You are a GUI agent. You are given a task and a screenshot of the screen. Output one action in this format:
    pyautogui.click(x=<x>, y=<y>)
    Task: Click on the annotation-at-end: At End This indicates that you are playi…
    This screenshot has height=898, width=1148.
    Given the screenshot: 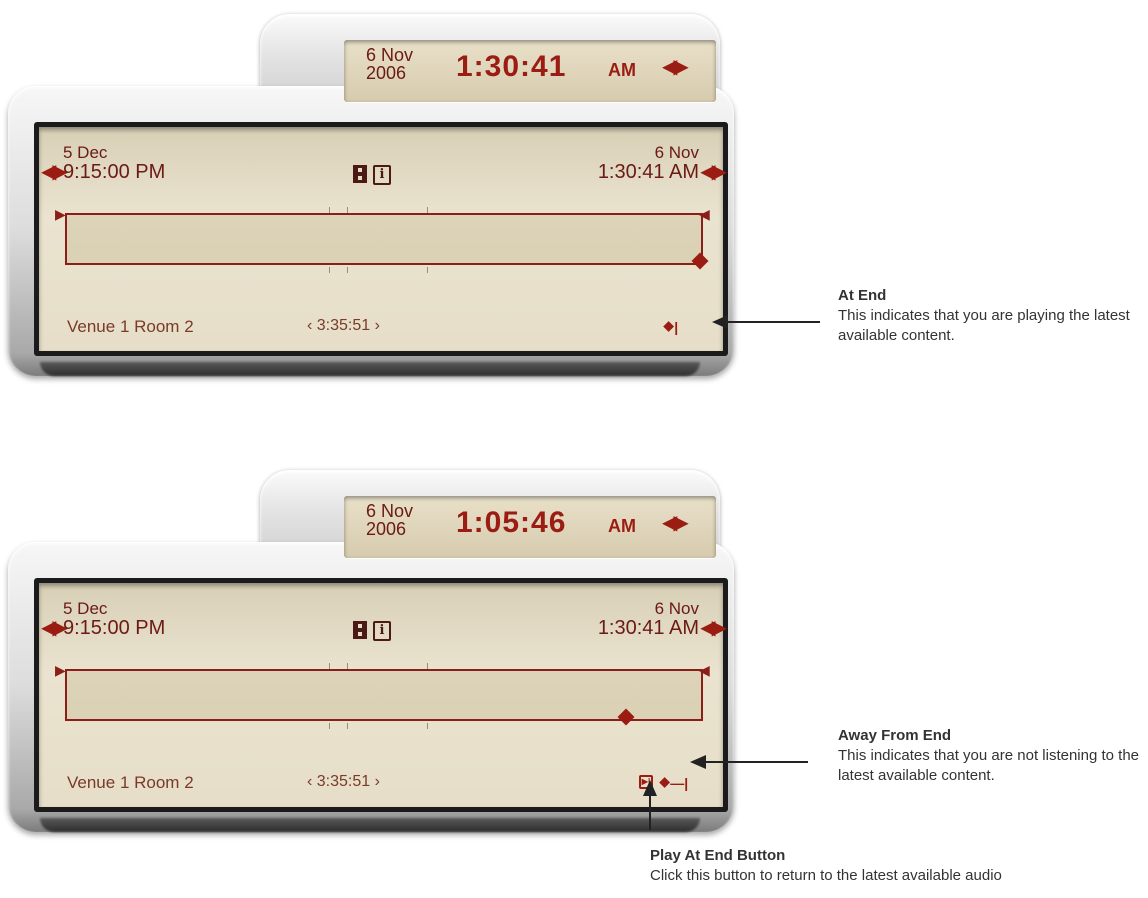 What is the action you would take?
    pyautogui.click(x=988, y=316)
    